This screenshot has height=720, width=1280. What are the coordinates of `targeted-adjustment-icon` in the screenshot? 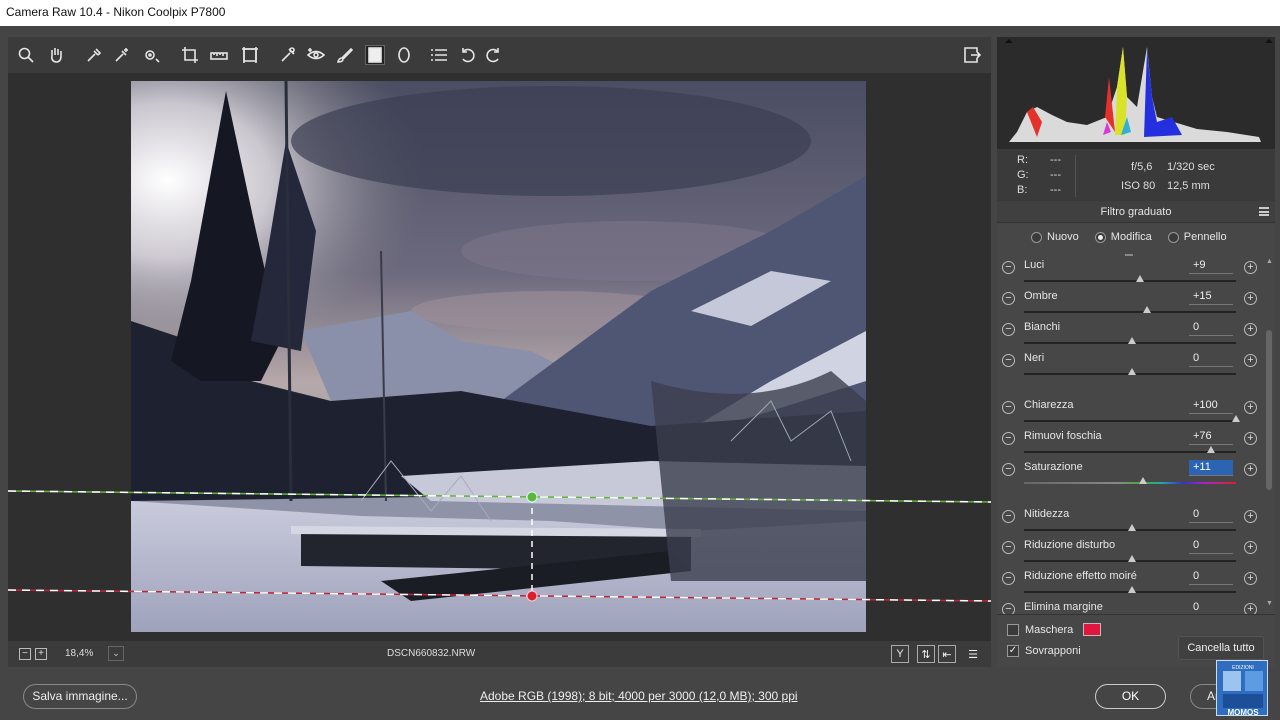 It's located at (152, 55).